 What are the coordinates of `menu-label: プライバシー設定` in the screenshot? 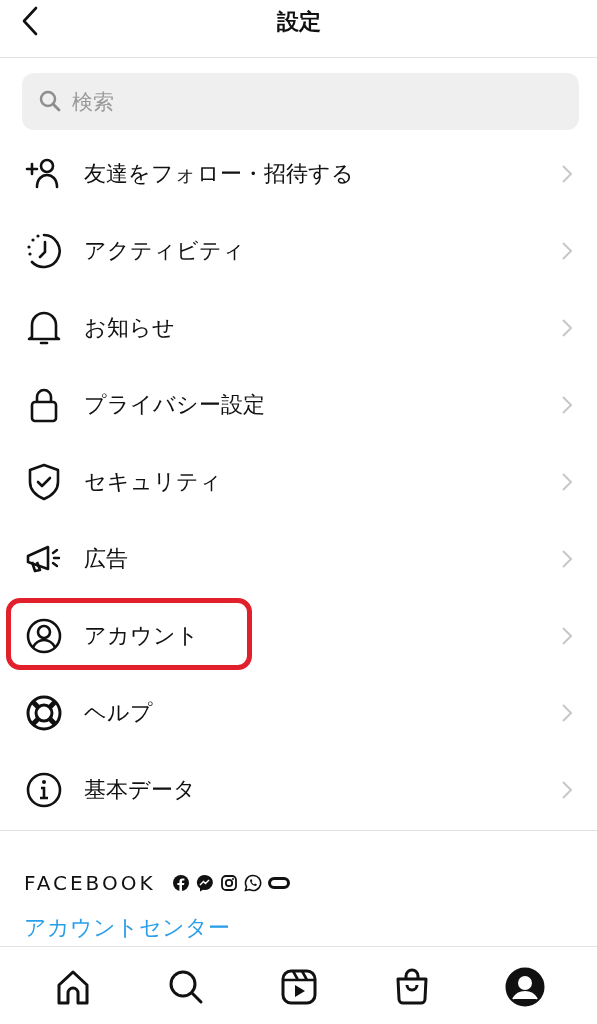 It's located at (175, 404).